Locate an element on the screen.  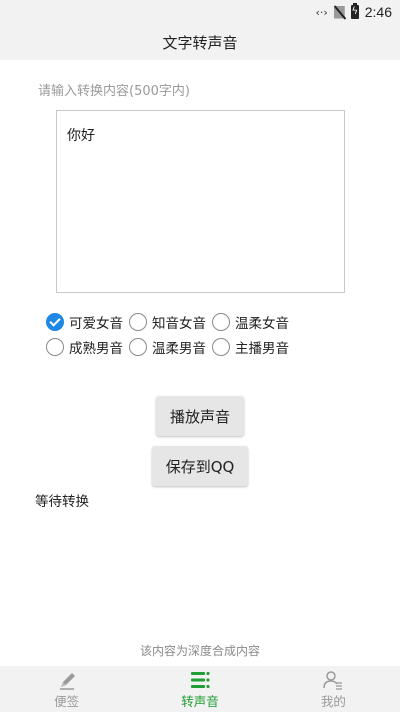
voice-label: 温柔男音 is located at coordinates (179, 349).